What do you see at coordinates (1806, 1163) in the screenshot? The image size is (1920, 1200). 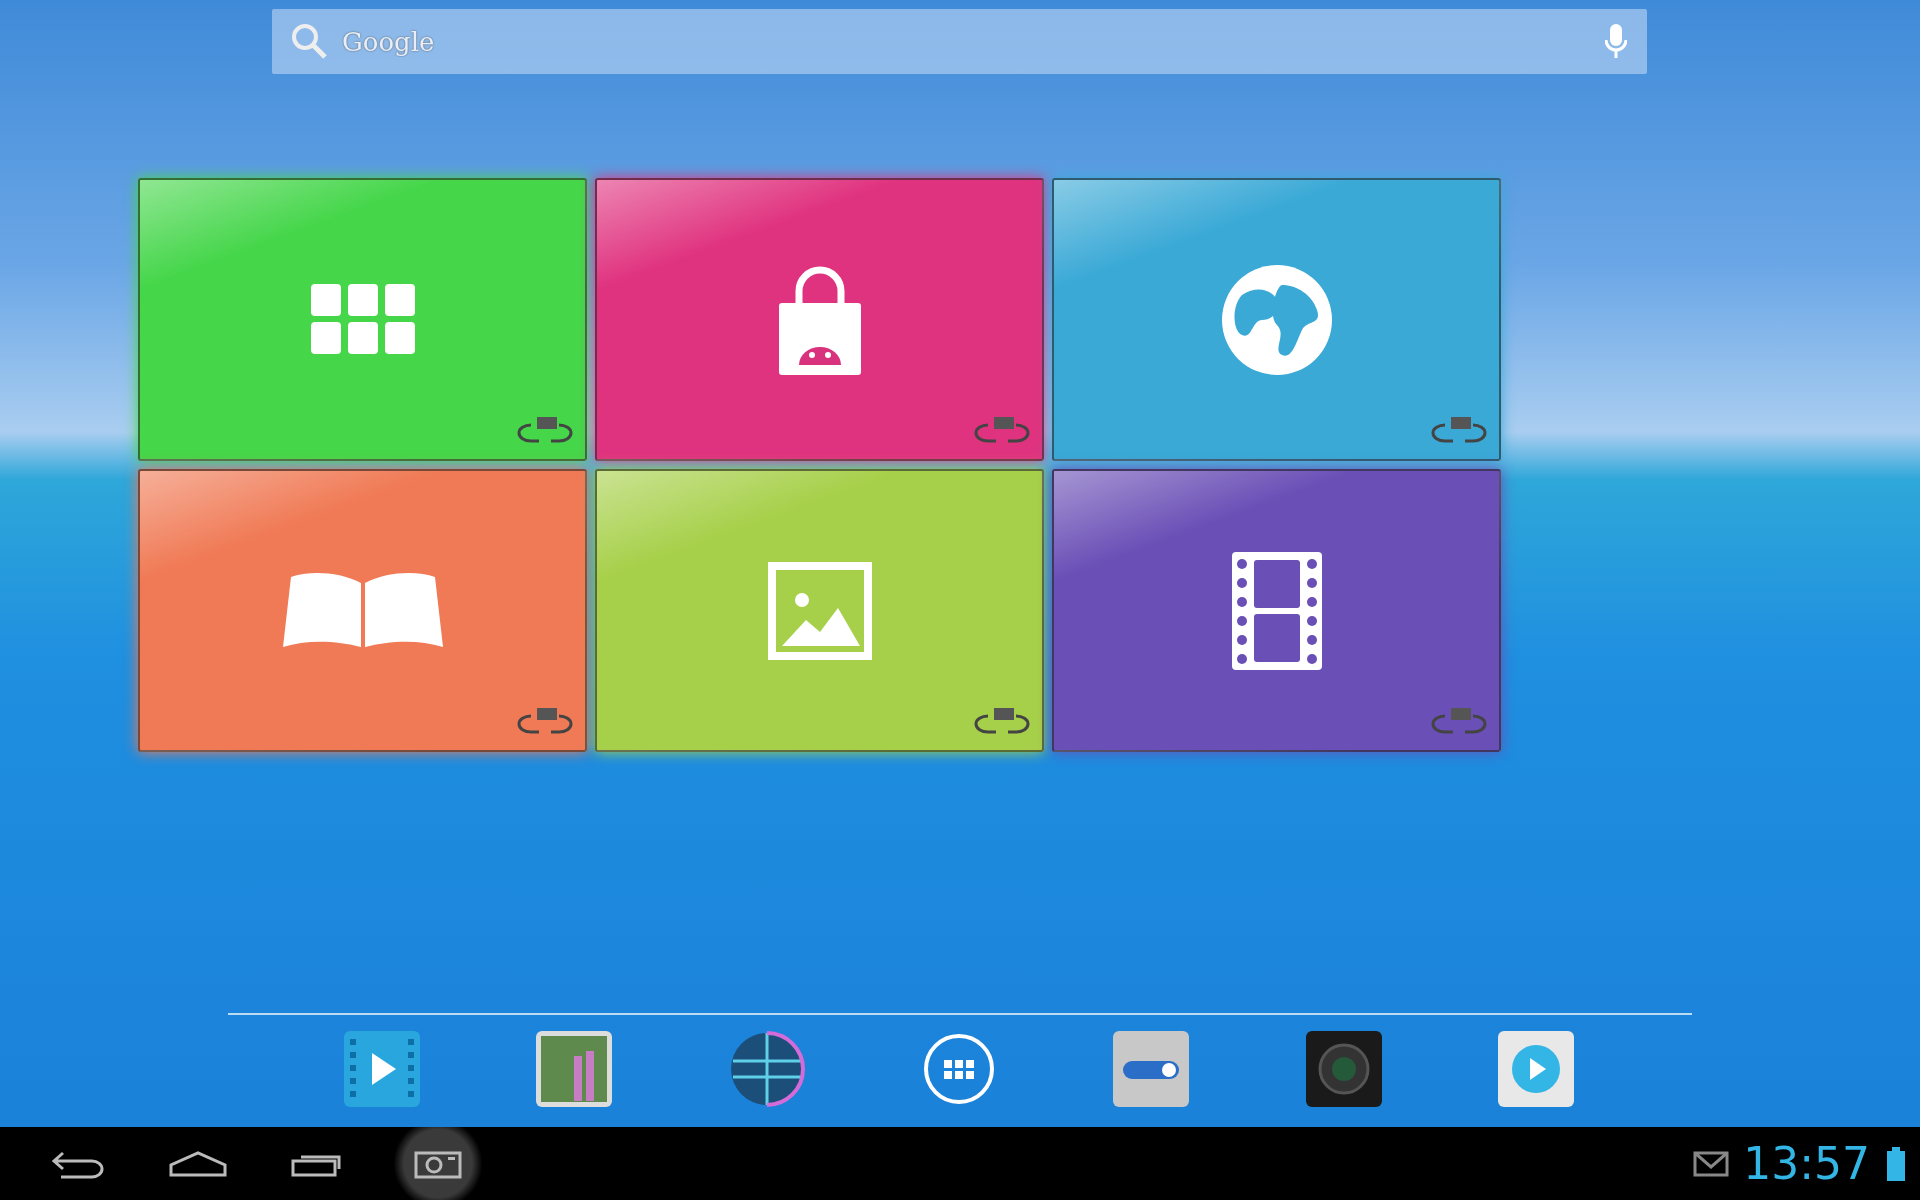 I see `clock-time: 13:57` at bounding box center [1806, 1163].